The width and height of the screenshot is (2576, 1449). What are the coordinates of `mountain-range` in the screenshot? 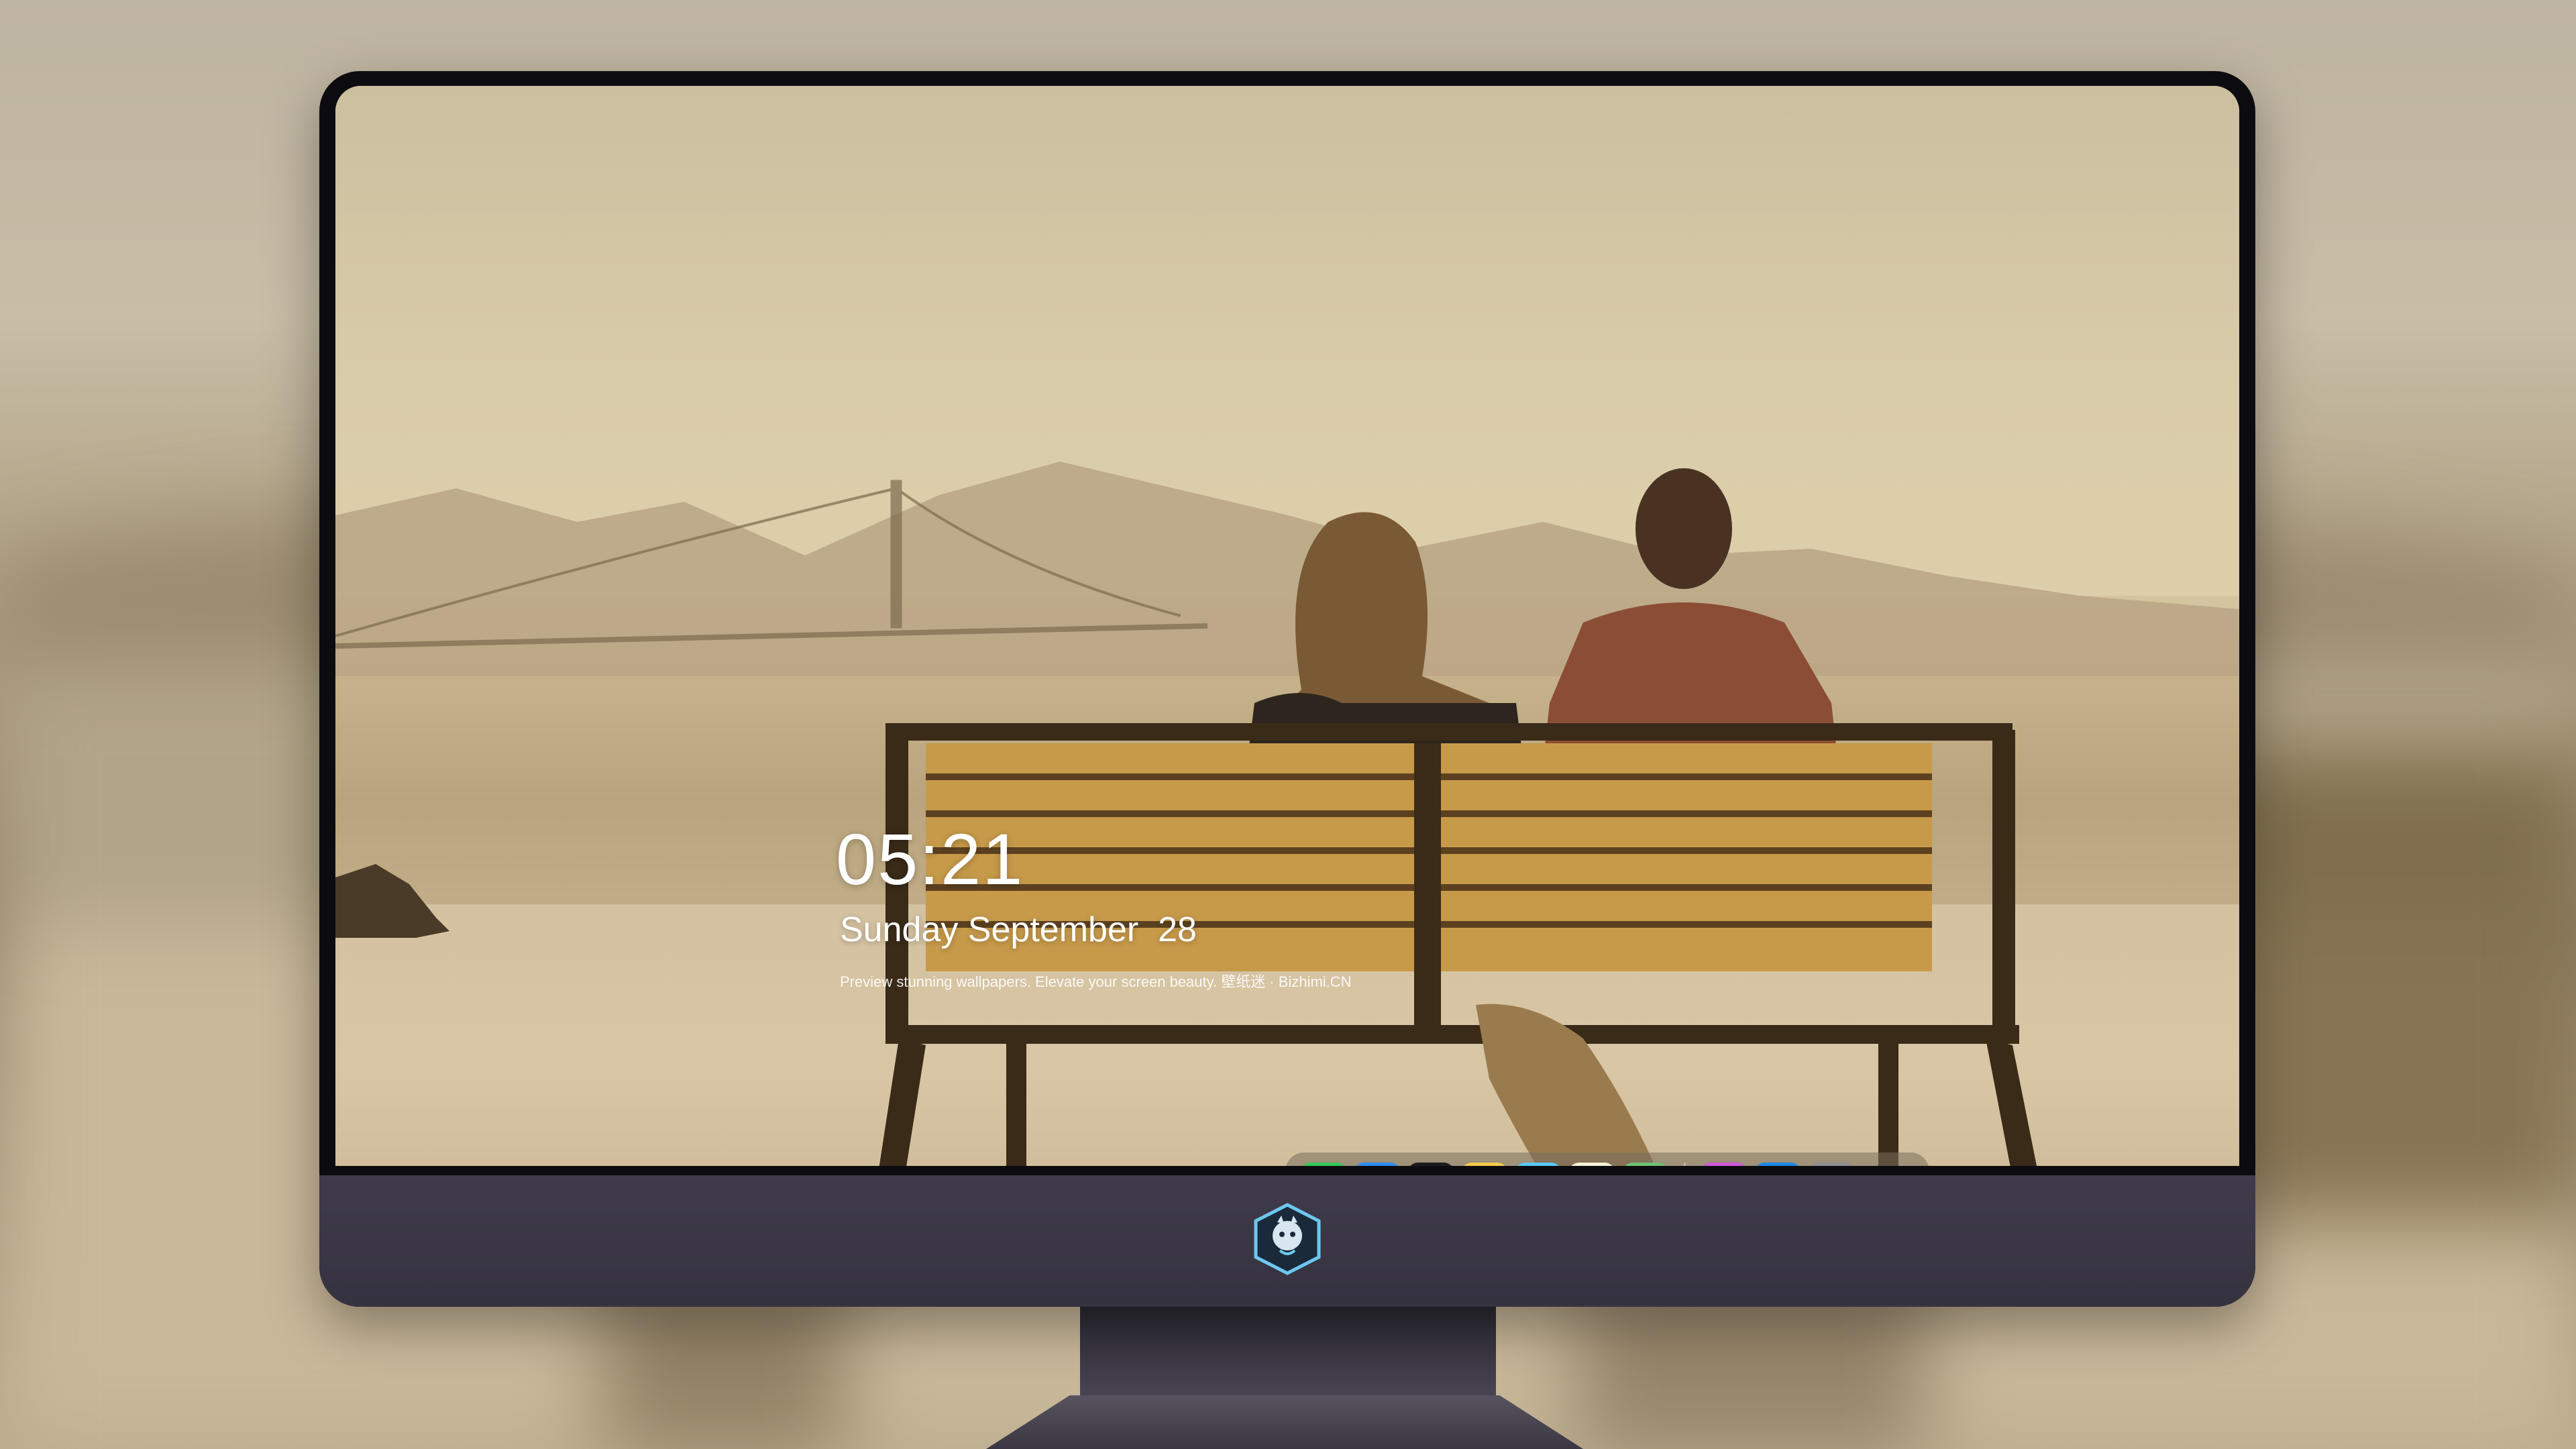 It's located at (1287, 569).